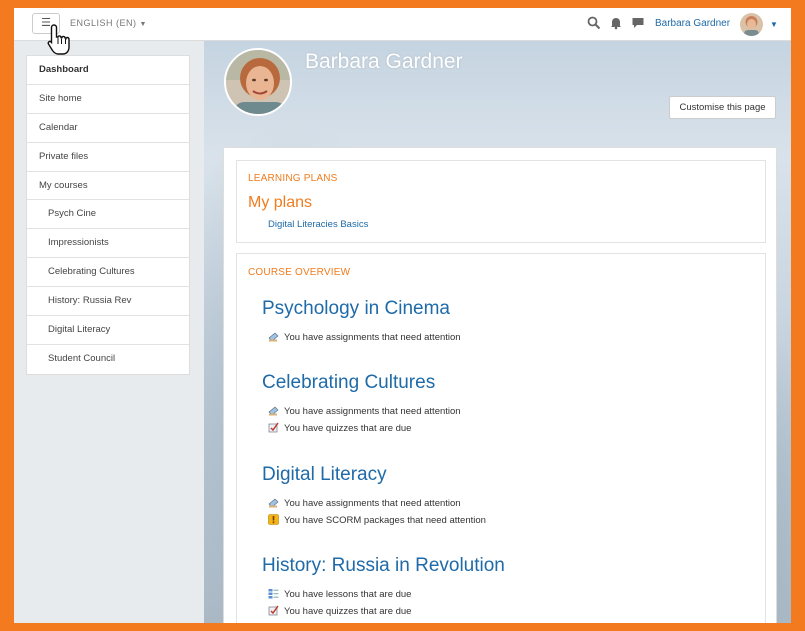 This screenshot has height=631, width=805. I want to click on course-title-psychology-in-cinema: Psychology in Cinema, so click(356, 309).